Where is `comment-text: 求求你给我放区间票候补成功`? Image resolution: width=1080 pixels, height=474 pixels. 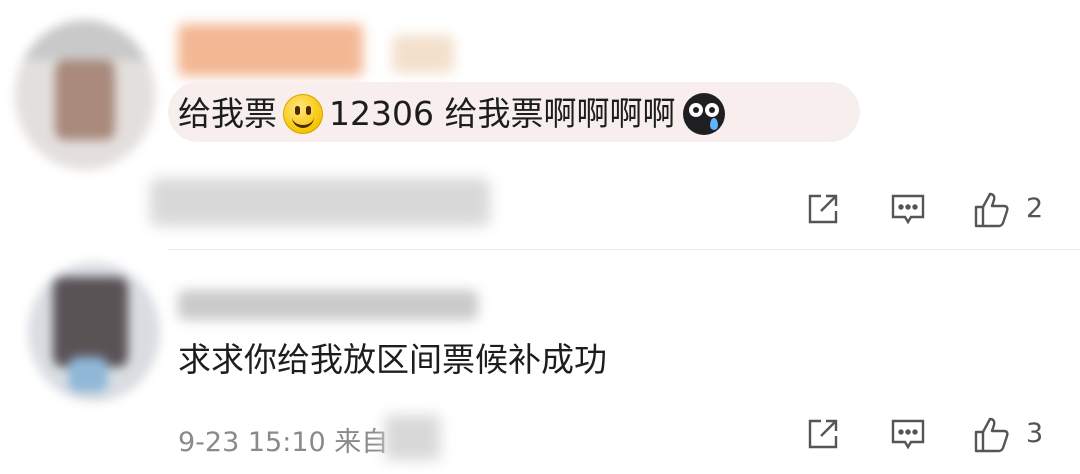
comment-text: 求求你给我放区间票候补成功 is located at coordinates (392, 360).